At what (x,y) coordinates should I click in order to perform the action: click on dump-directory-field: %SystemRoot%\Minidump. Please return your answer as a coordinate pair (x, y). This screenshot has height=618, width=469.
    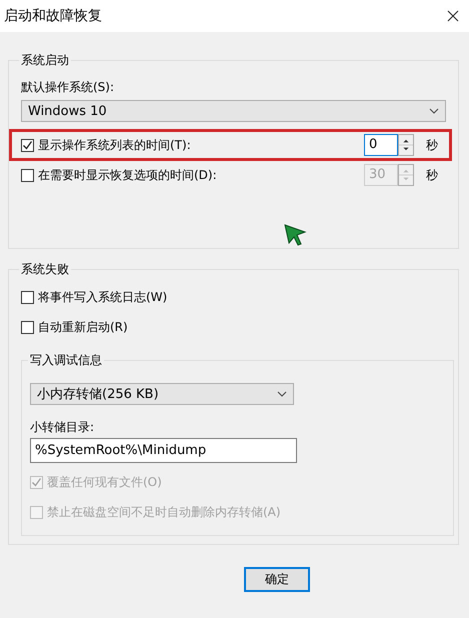
    Looking at the image, I should click on (163, 450).